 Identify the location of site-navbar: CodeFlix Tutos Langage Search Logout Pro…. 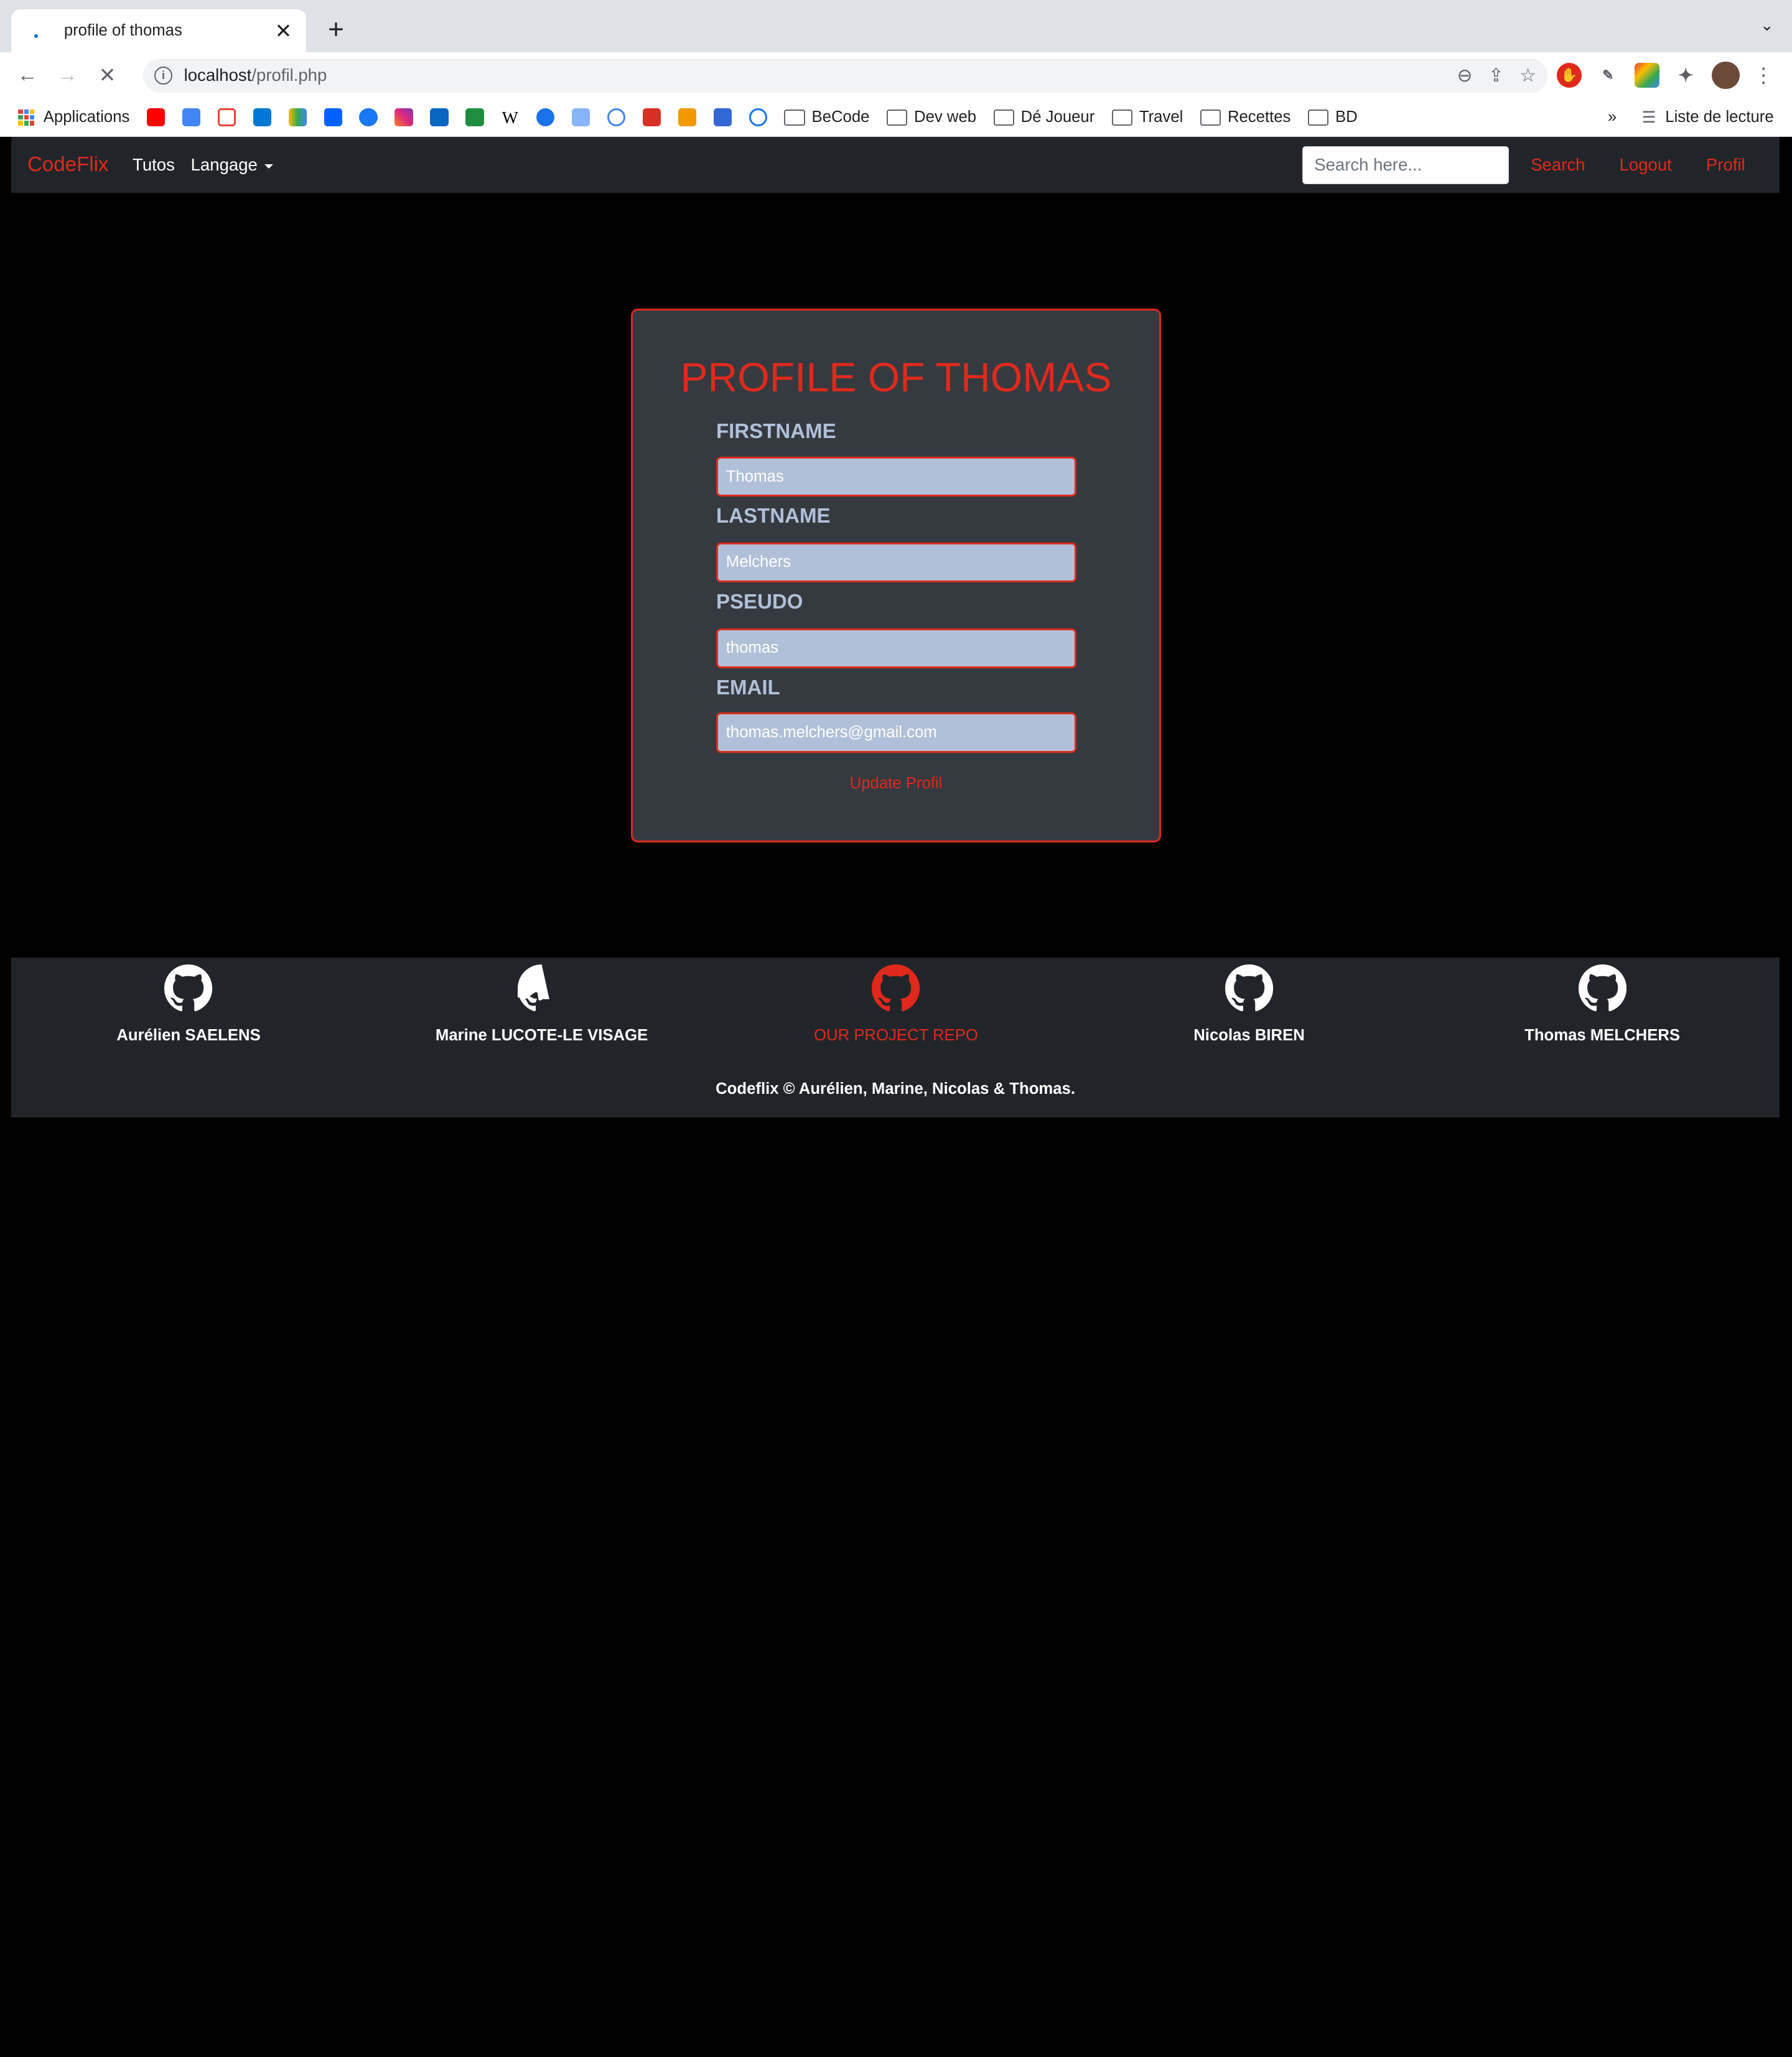
(896, 165).